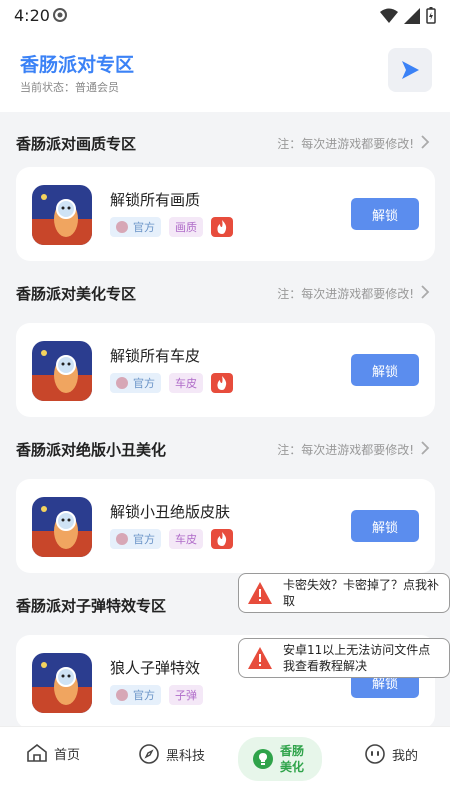  I want to click on battery-icon, so click(431, 15).